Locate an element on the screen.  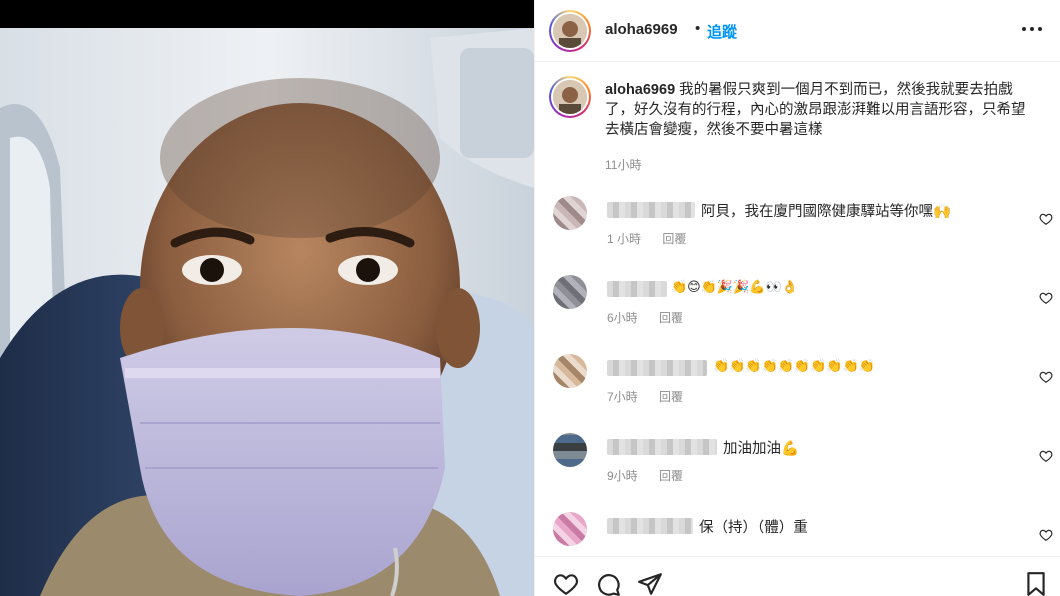
comment-item: 阿貝，我在廈門國際健康驛站等你嘿🙌 1 小時 回覆 is located at coordinates (797, 231).